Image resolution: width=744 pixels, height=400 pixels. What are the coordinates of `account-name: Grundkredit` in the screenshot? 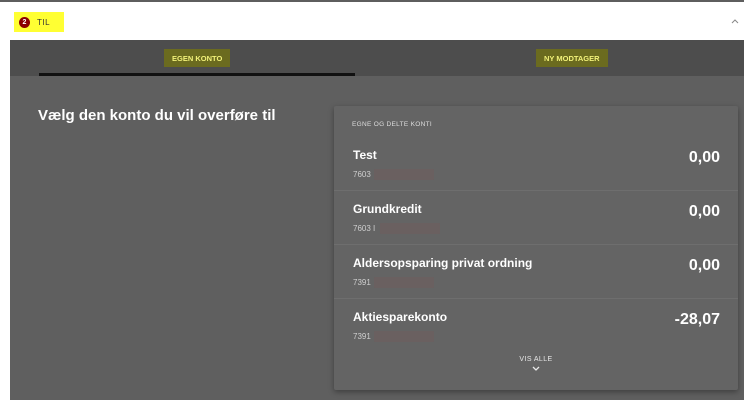 It's located at (387, 209).